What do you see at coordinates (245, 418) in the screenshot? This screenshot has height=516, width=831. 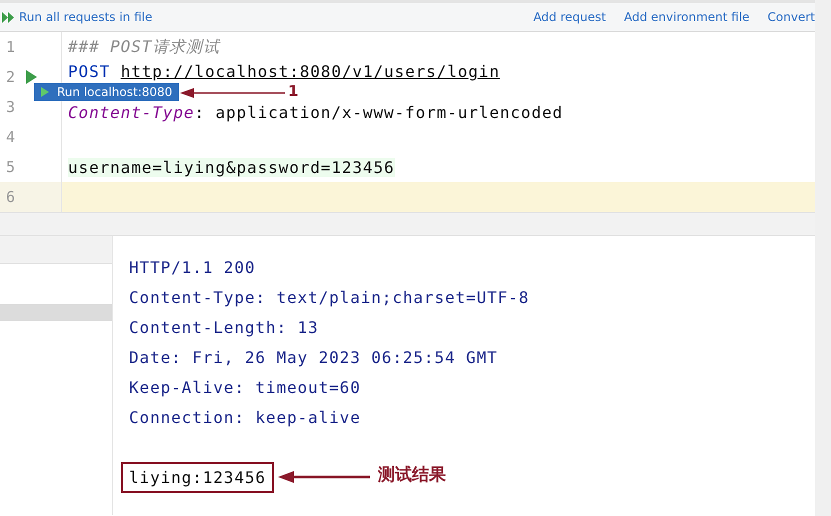 I see `response-header-line: Connection: keep-alive` at bounding box center [245, 418].